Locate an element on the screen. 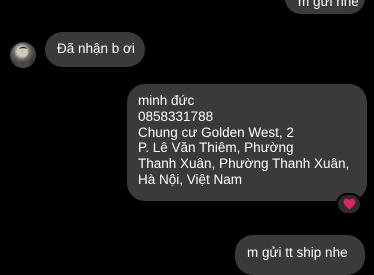  message-reaction is located at coordinates (349, 204).